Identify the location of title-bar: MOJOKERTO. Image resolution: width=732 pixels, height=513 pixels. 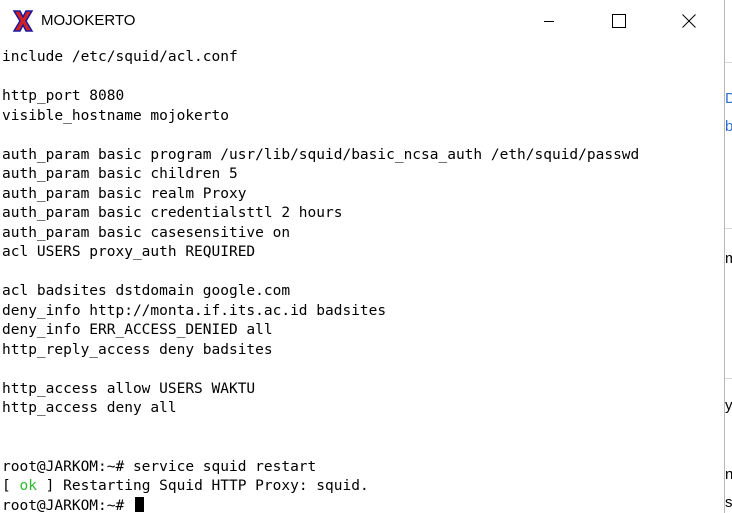
(362, 20).